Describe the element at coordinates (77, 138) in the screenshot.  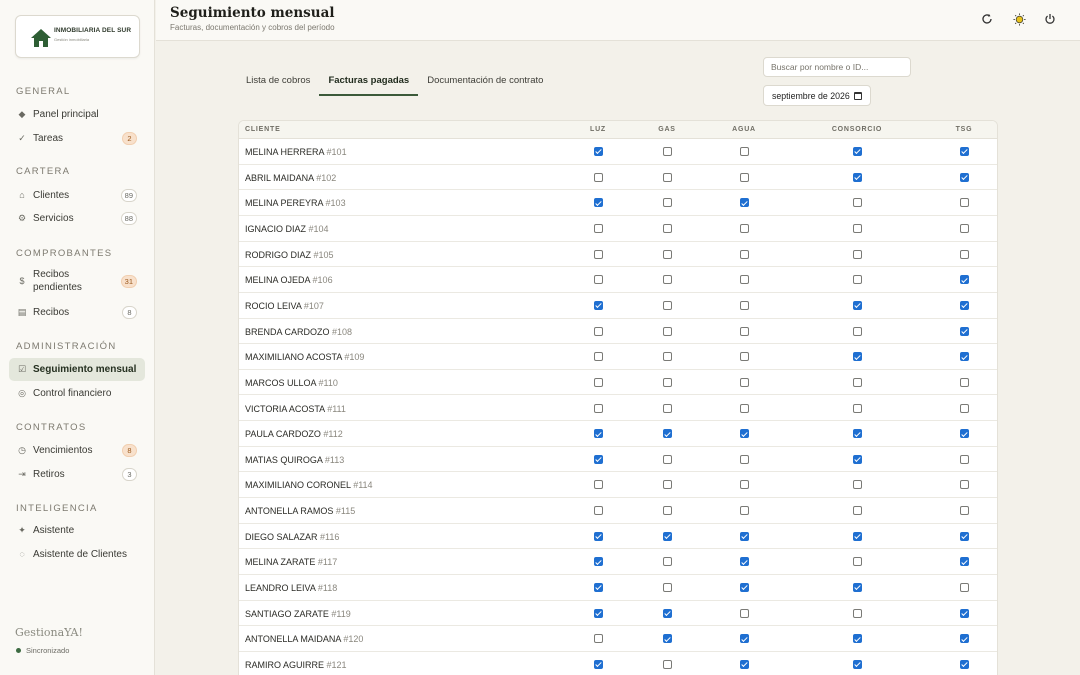
I see `sidebar-item-tareas: ✓ Tareas 2` at that location.